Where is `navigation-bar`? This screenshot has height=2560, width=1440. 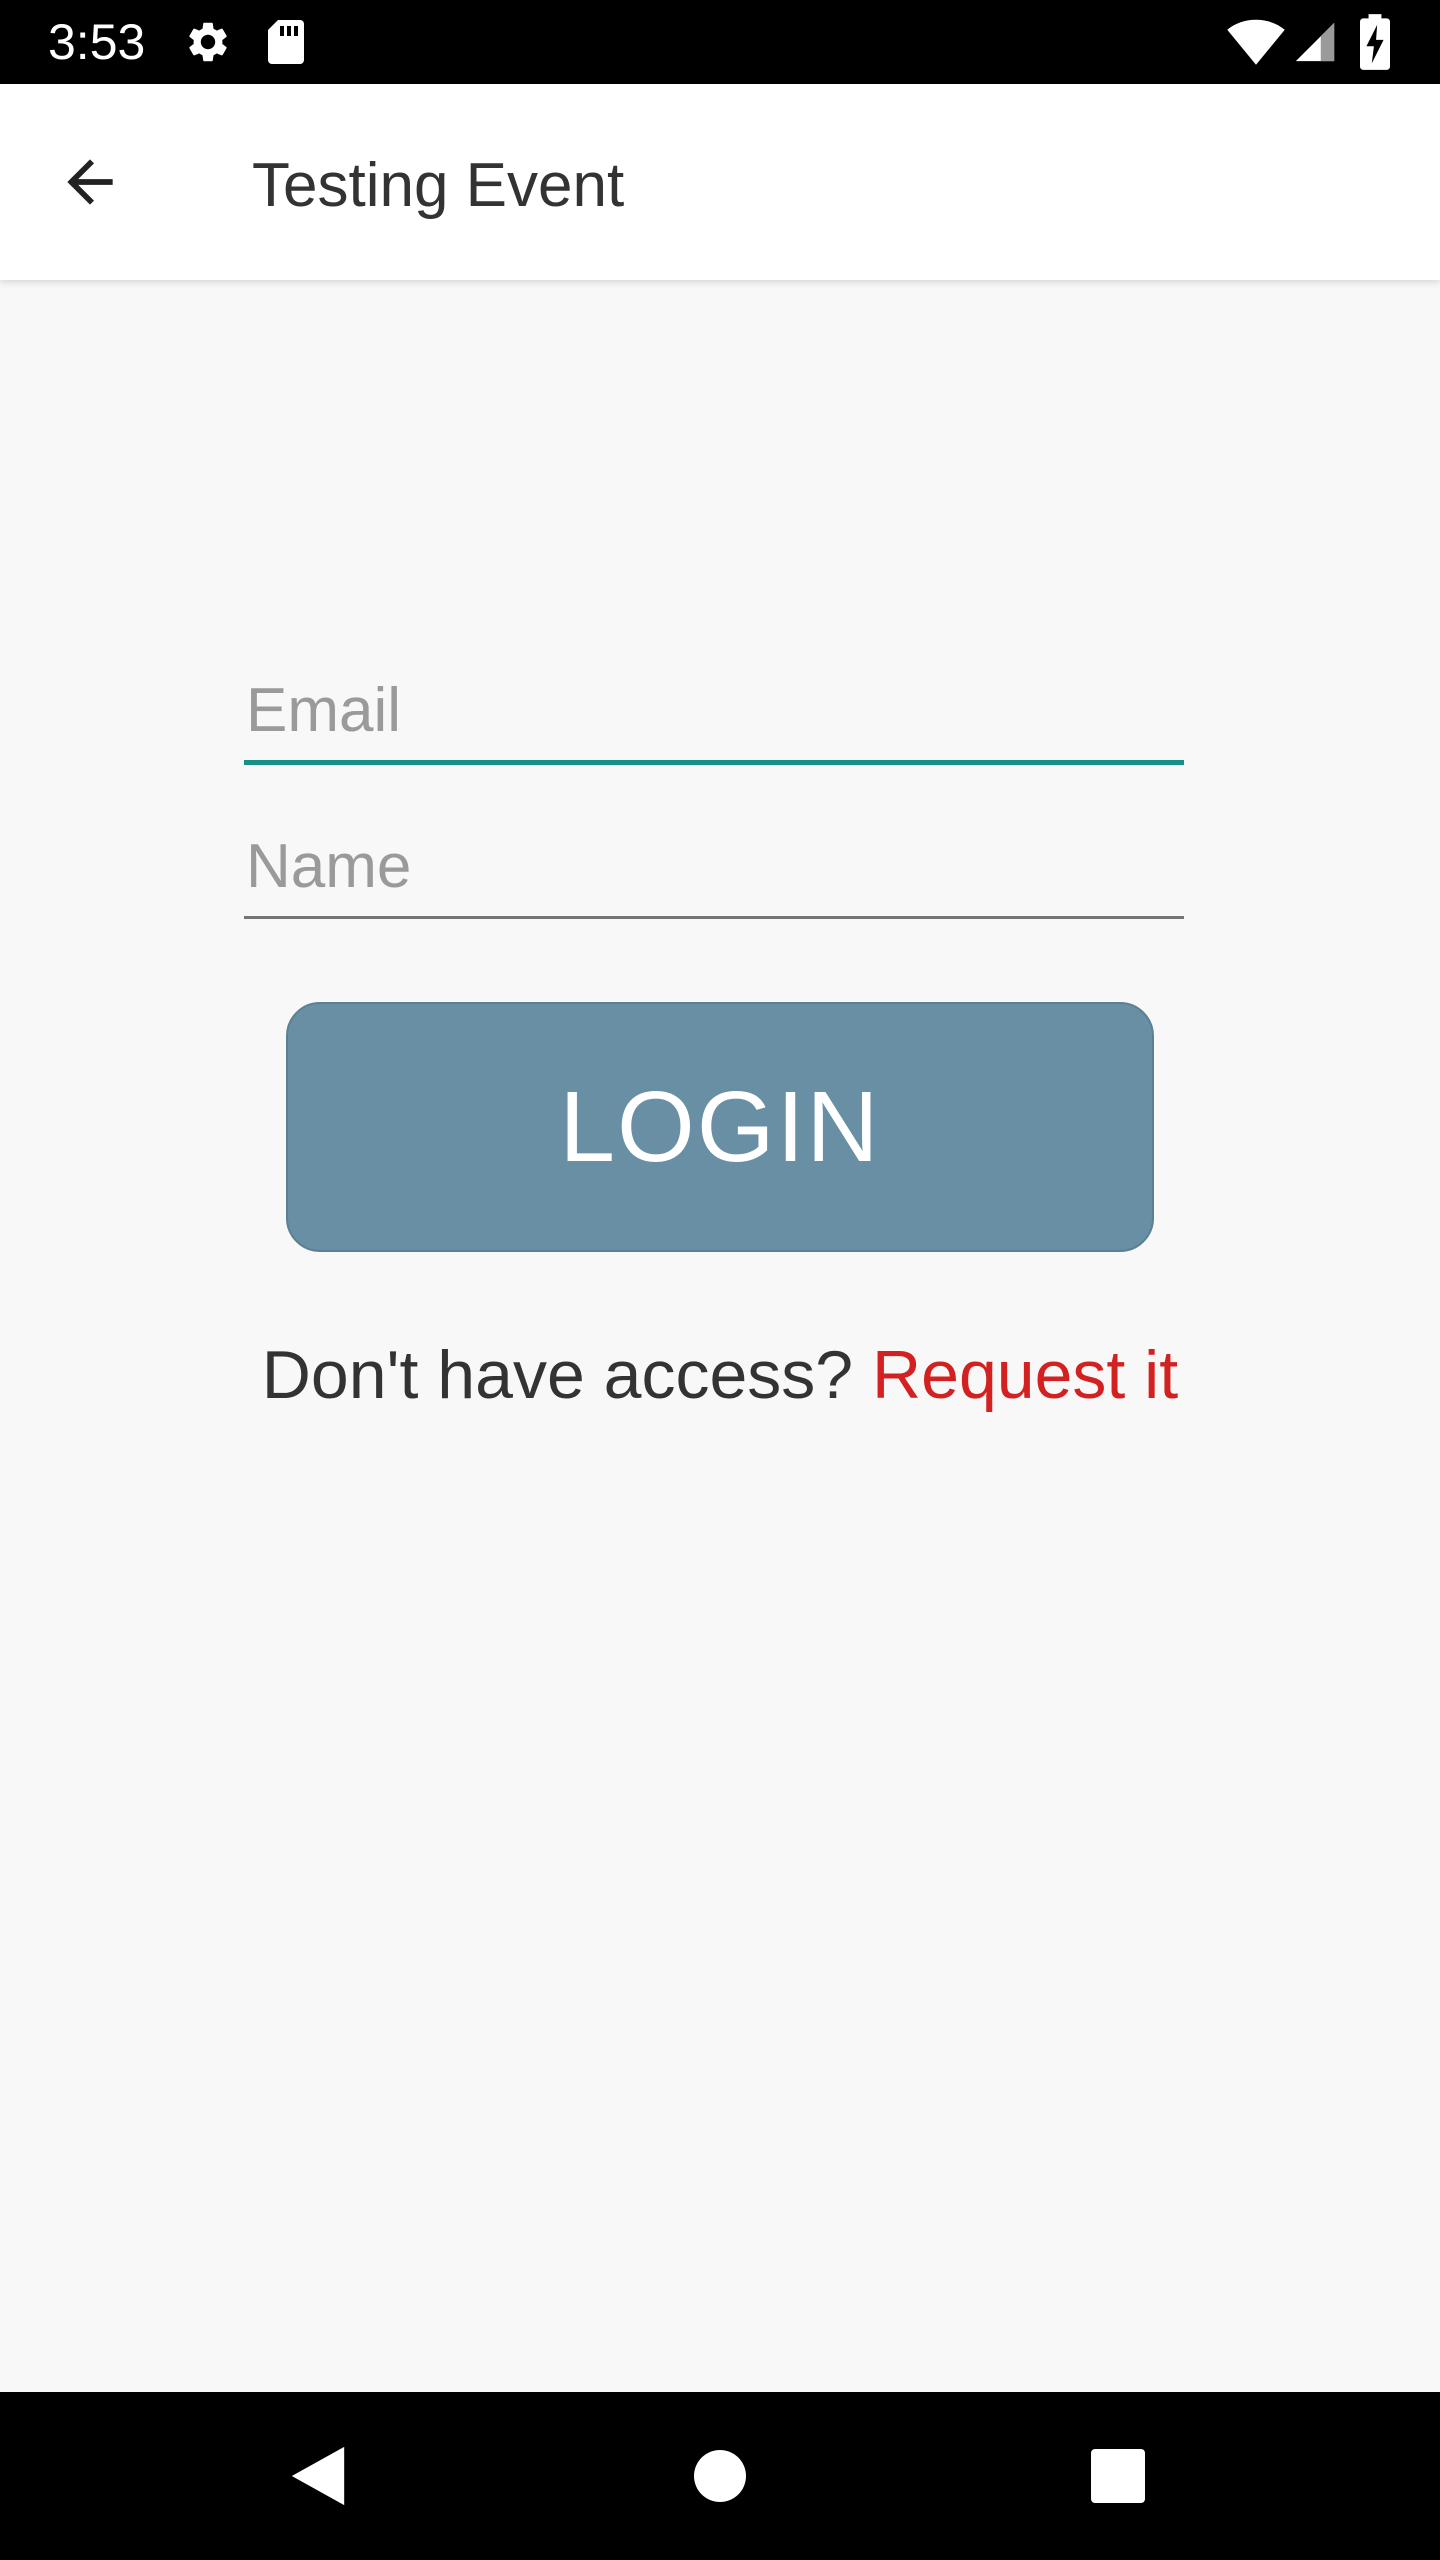
navigation-bar is located at coordinates (720, 2476).